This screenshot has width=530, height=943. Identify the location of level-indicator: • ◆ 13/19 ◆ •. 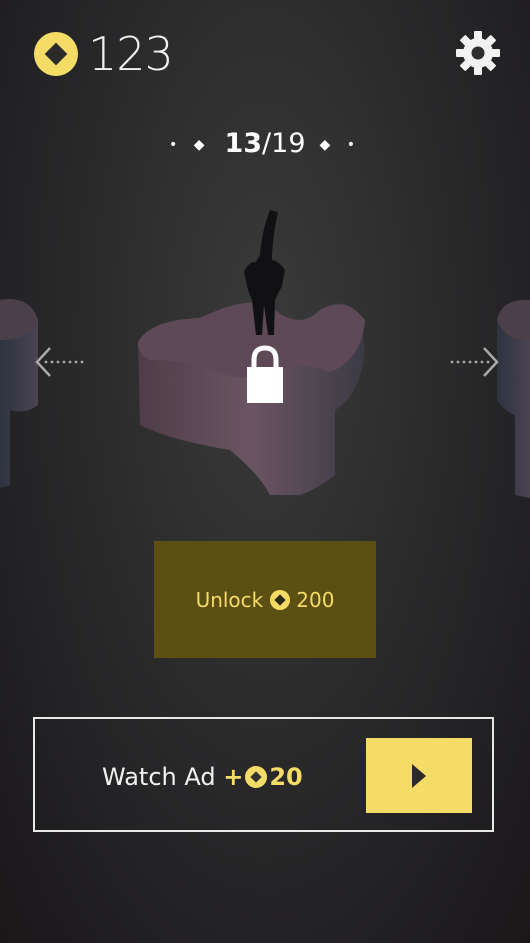
(265, 144).